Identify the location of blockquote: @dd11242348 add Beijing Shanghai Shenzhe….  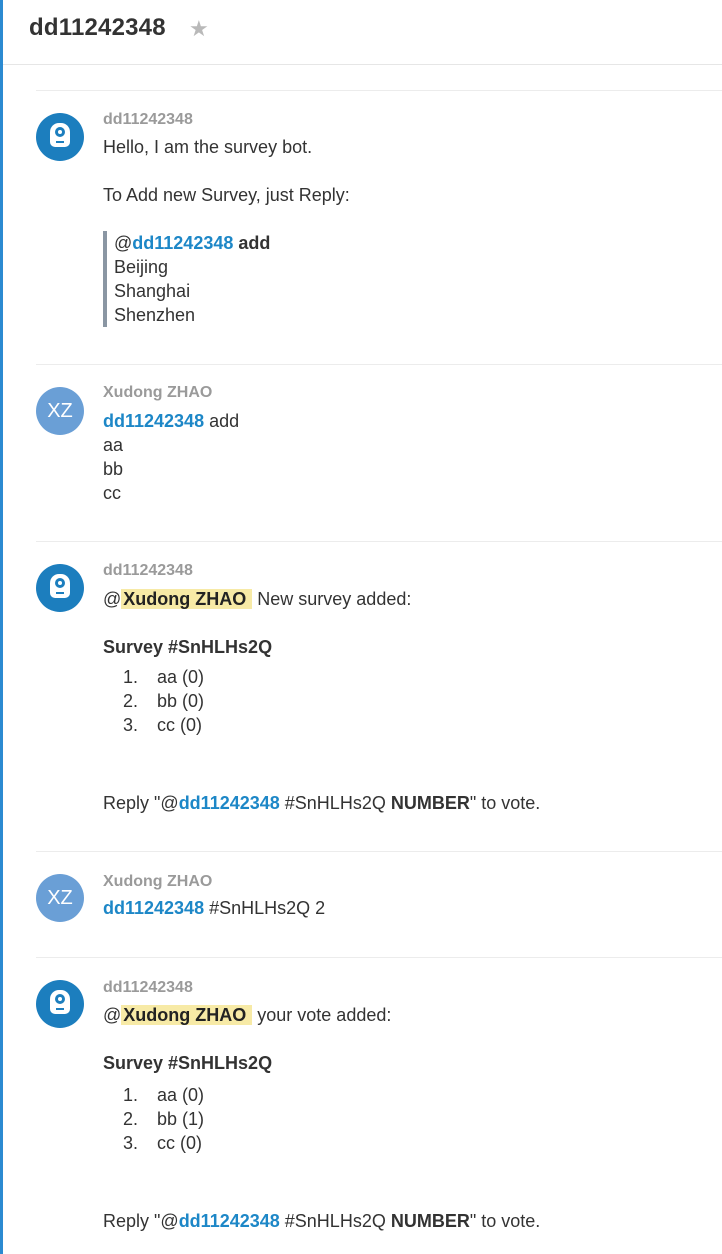
(186, 279).